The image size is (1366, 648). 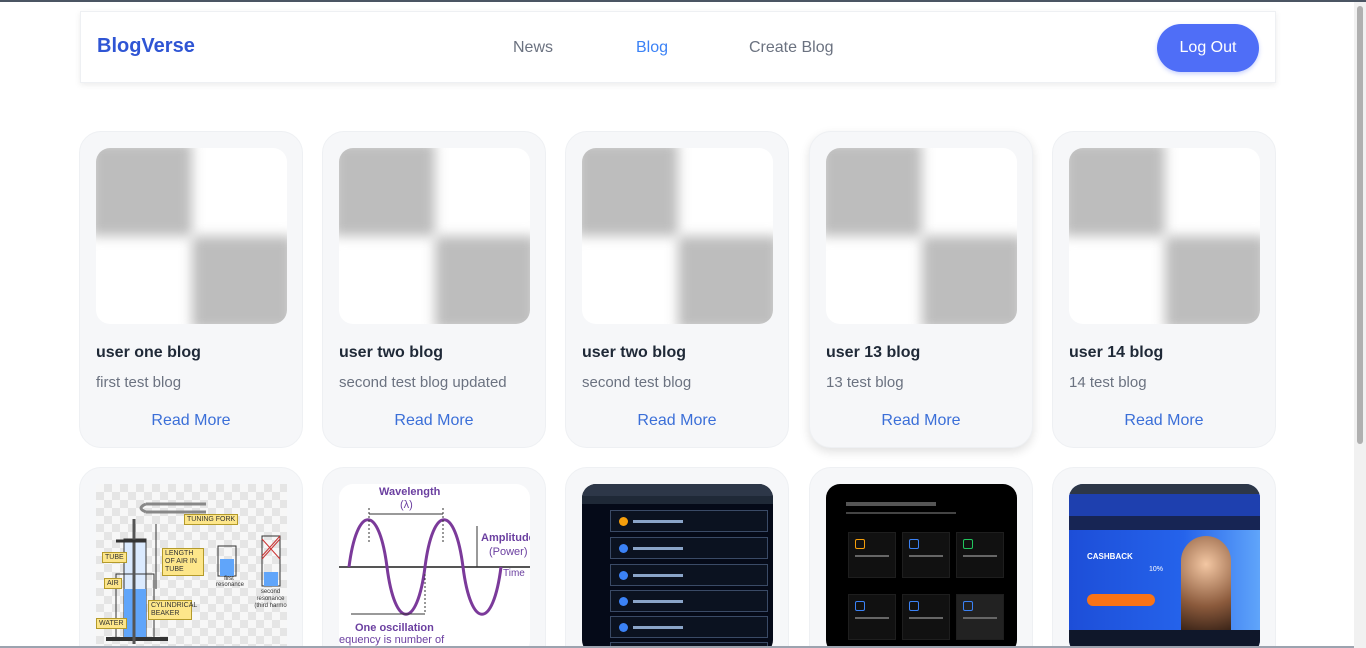 What do you see at coordinates (1108, 382) in the screenshot?
I see `blog-subtitle: 14 test blog` at bounding box center [1108, 382].